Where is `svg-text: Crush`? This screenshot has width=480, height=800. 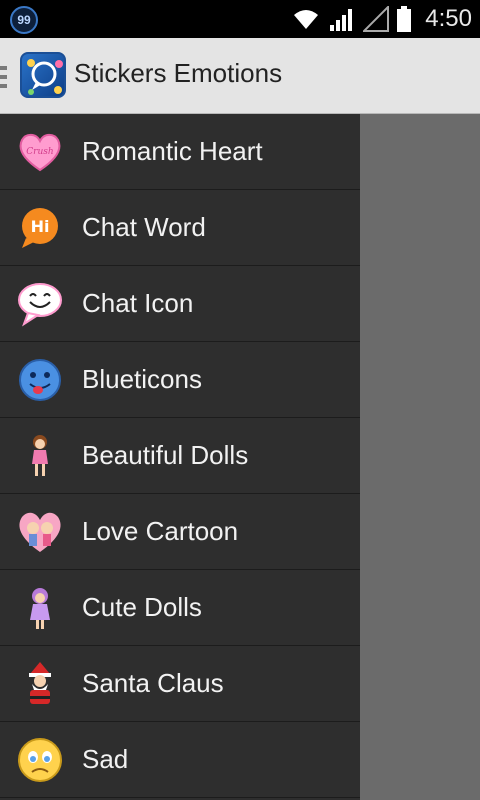 svg-text: Crush is located at coordinates (39, 152).